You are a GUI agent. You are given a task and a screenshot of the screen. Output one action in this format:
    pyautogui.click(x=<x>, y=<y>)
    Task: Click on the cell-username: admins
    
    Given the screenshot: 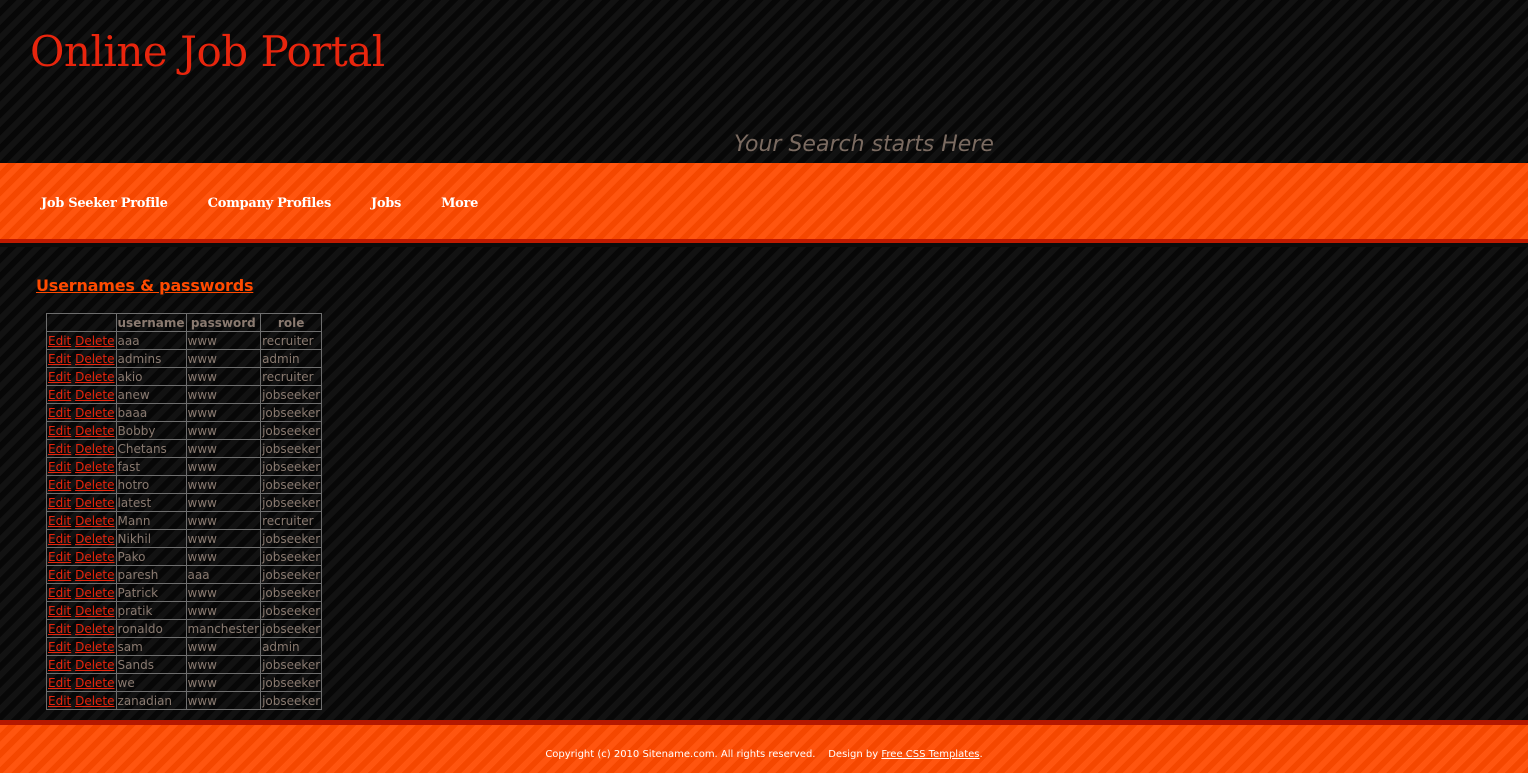 What is the action you would take?
    pyautogui.click(x=151, y=358)
    